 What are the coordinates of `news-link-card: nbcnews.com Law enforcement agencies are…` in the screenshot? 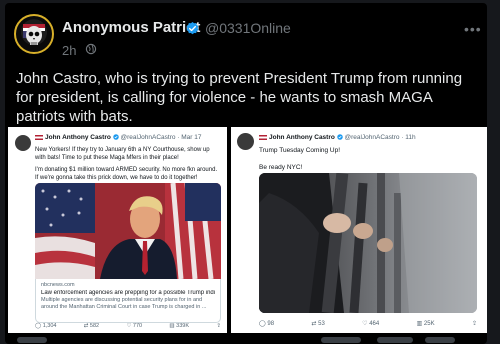 It's located at (128, 301).